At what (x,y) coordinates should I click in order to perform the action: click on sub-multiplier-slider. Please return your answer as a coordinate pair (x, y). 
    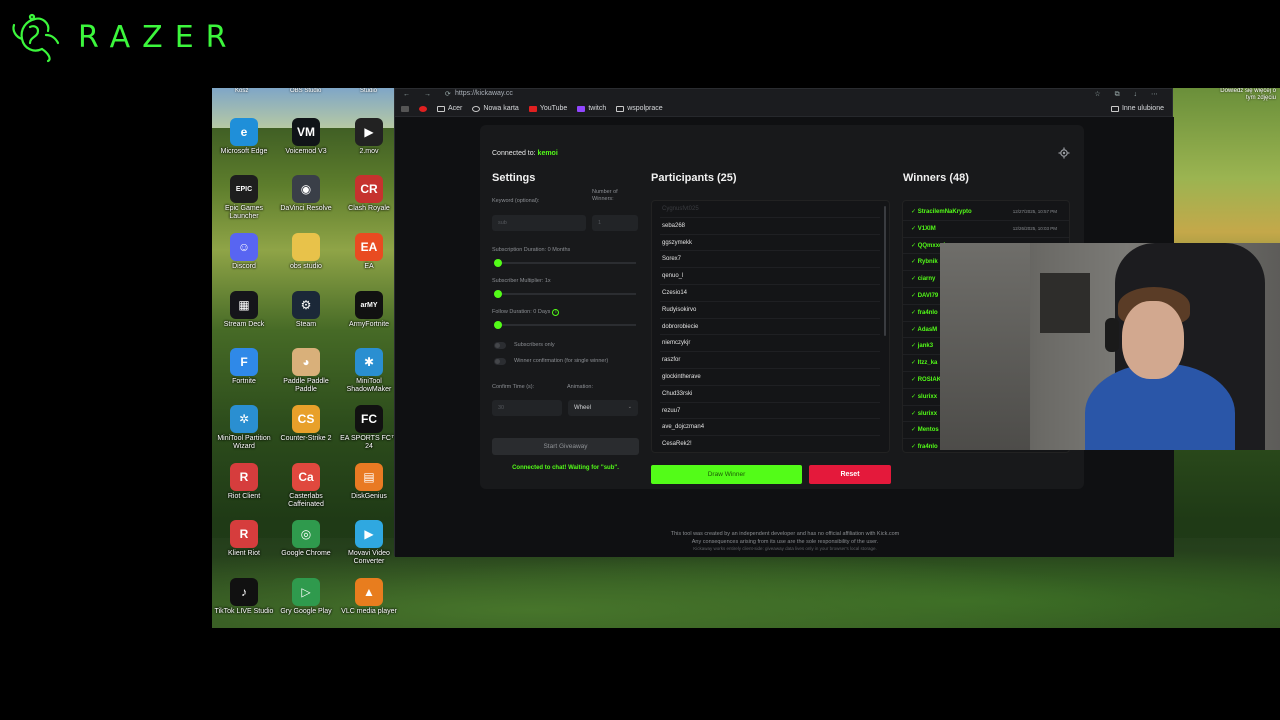
    Looking at the image, I should click on (565, 294).